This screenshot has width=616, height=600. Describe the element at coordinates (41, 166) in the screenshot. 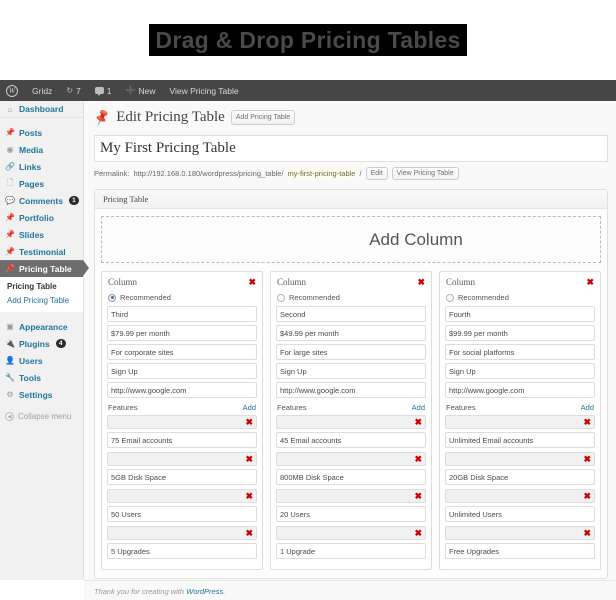

I see `sidebar-item-links: 🔗 Links` at that location.